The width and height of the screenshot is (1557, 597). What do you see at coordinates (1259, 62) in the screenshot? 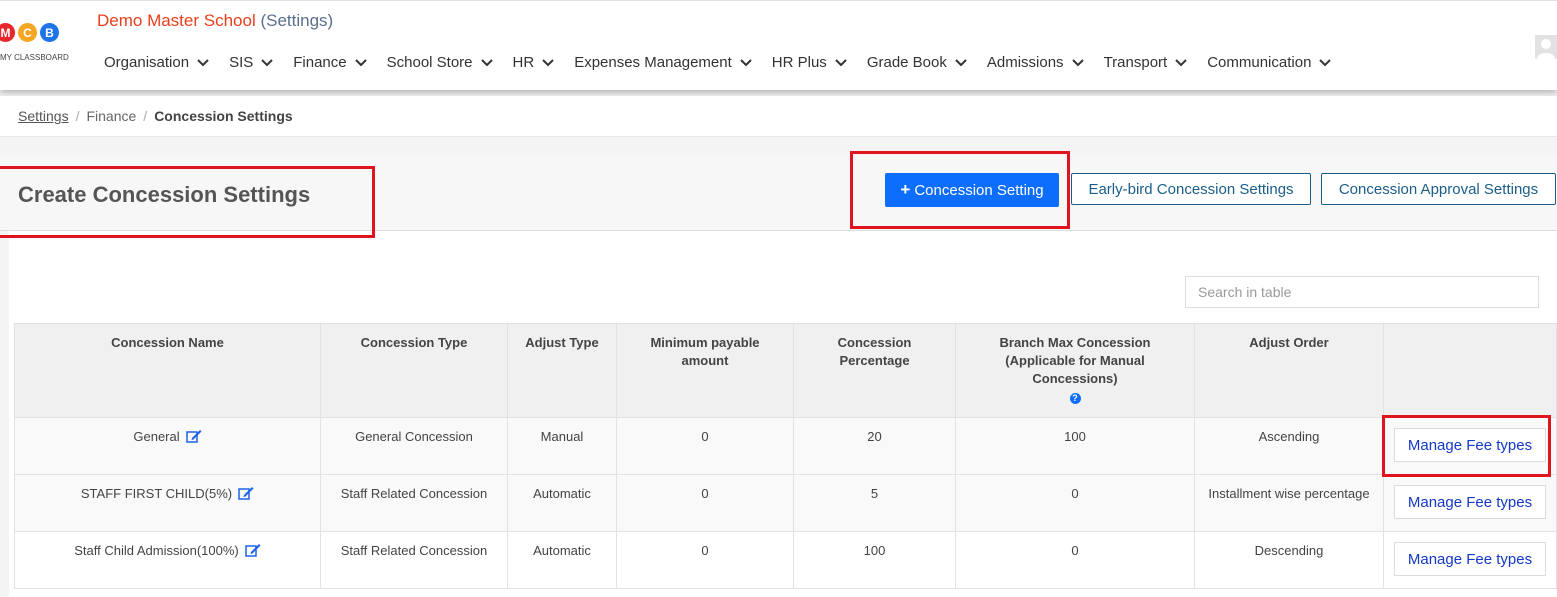
I see `nav-label: Communication` at bounding box center [1259, 62].